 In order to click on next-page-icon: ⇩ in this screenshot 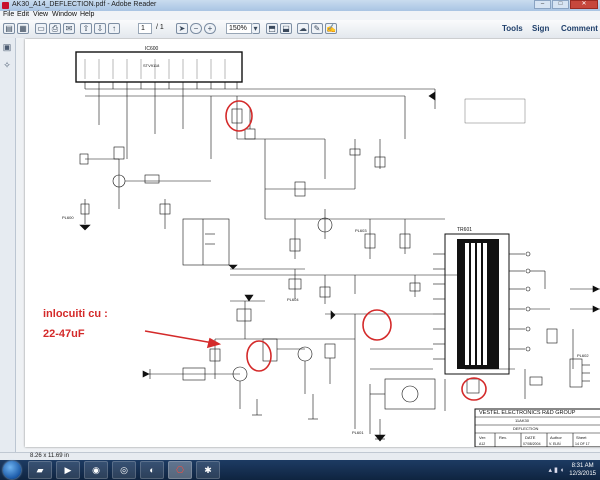, I will do `click(100, 28)`.